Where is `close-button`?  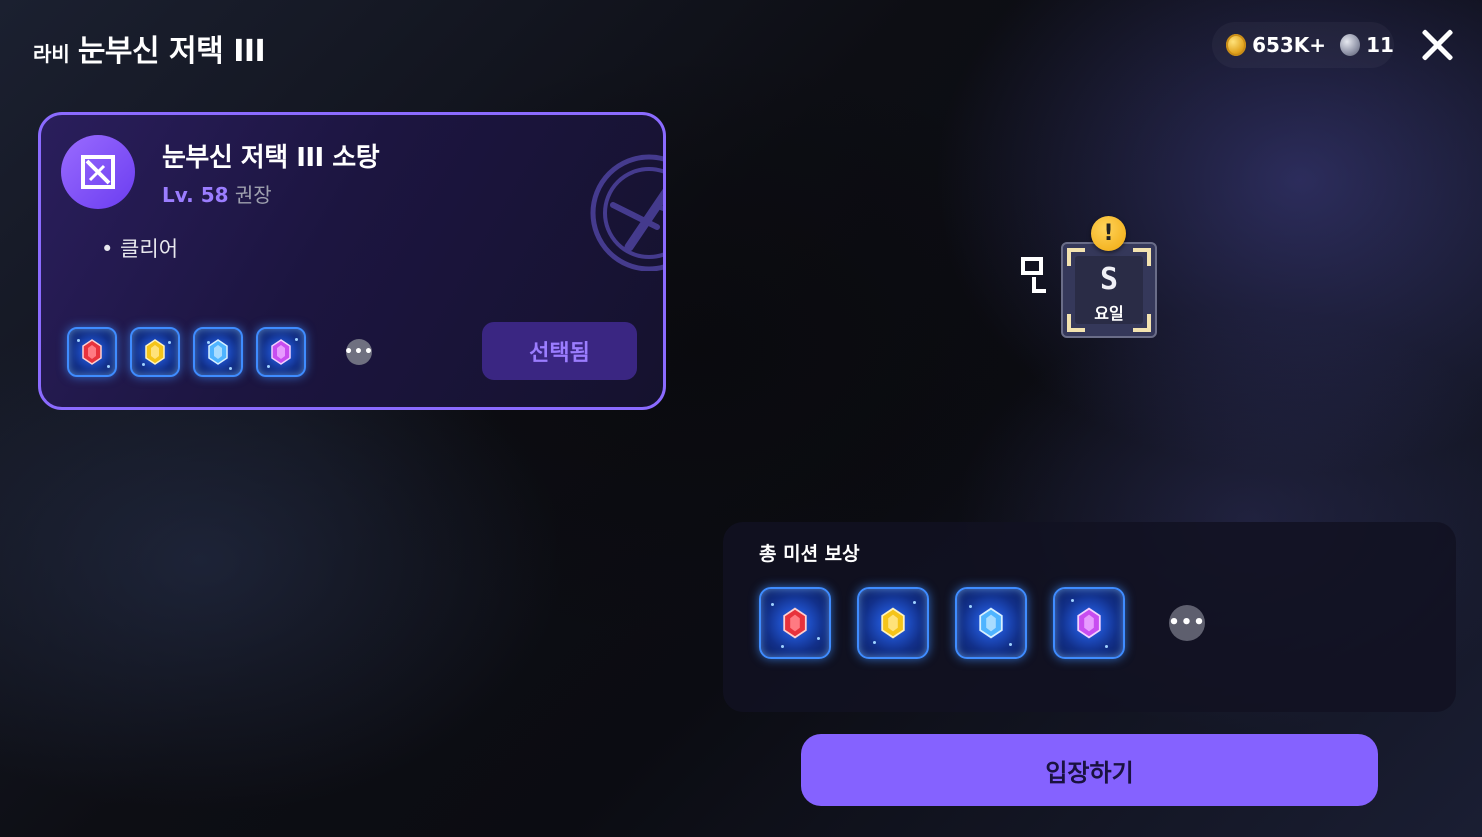 close-button is located at coordinates (1437, 44).